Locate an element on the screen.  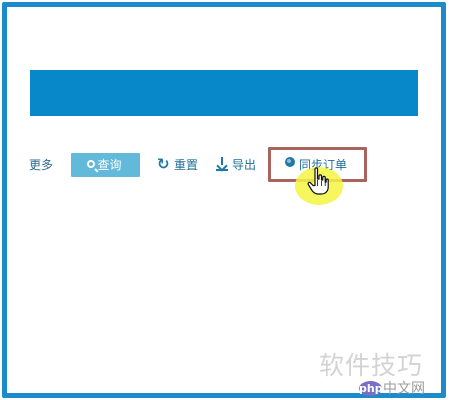
hand-cursor-icon is located at coordinates (318, 181).